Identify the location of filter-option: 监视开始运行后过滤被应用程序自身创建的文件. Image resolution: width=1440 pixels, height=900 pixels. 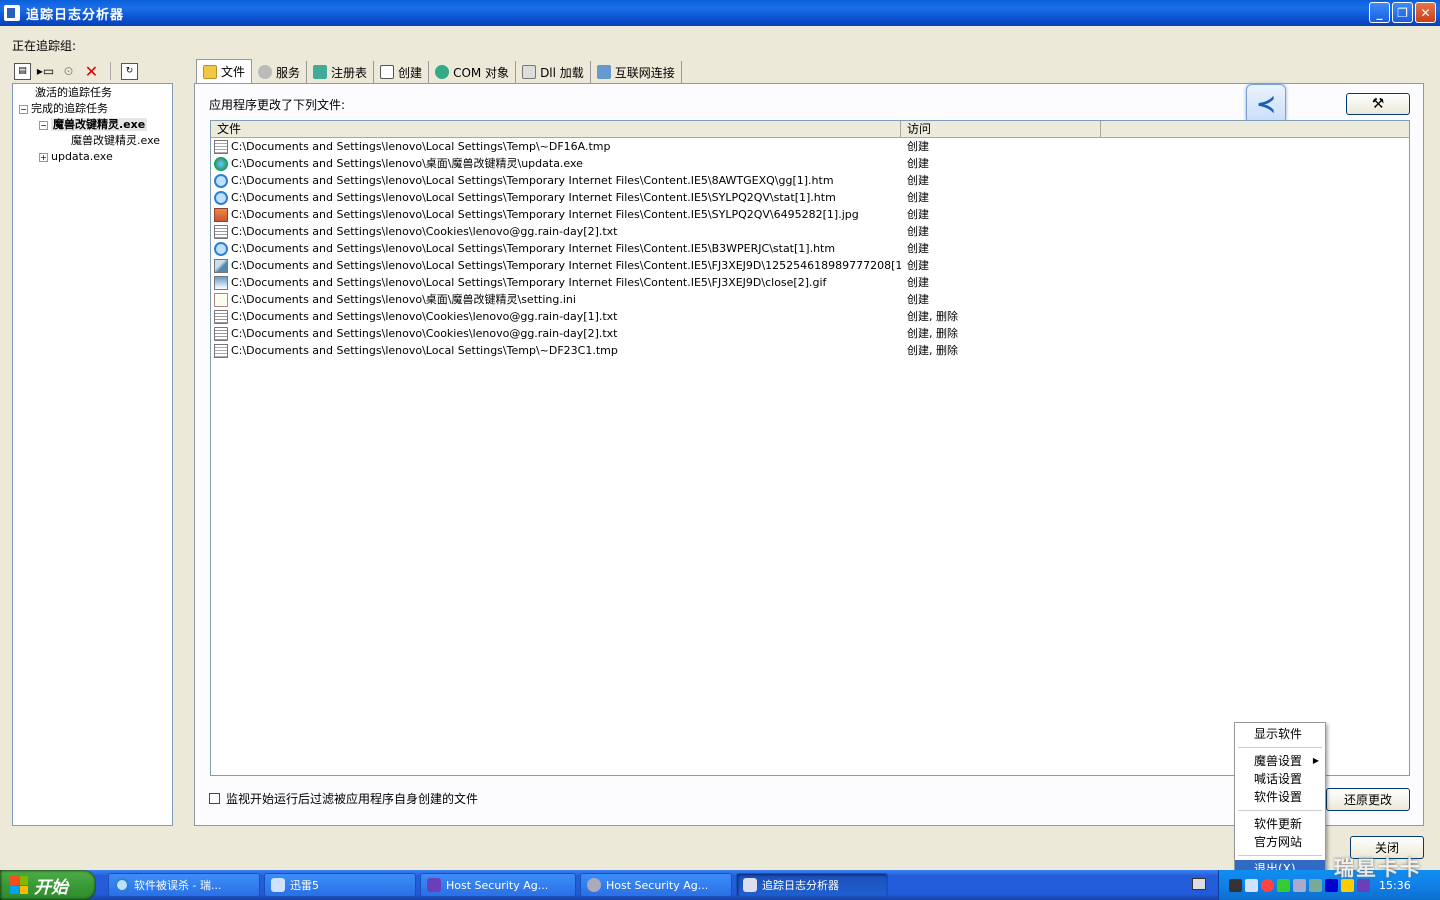
(343, 798).